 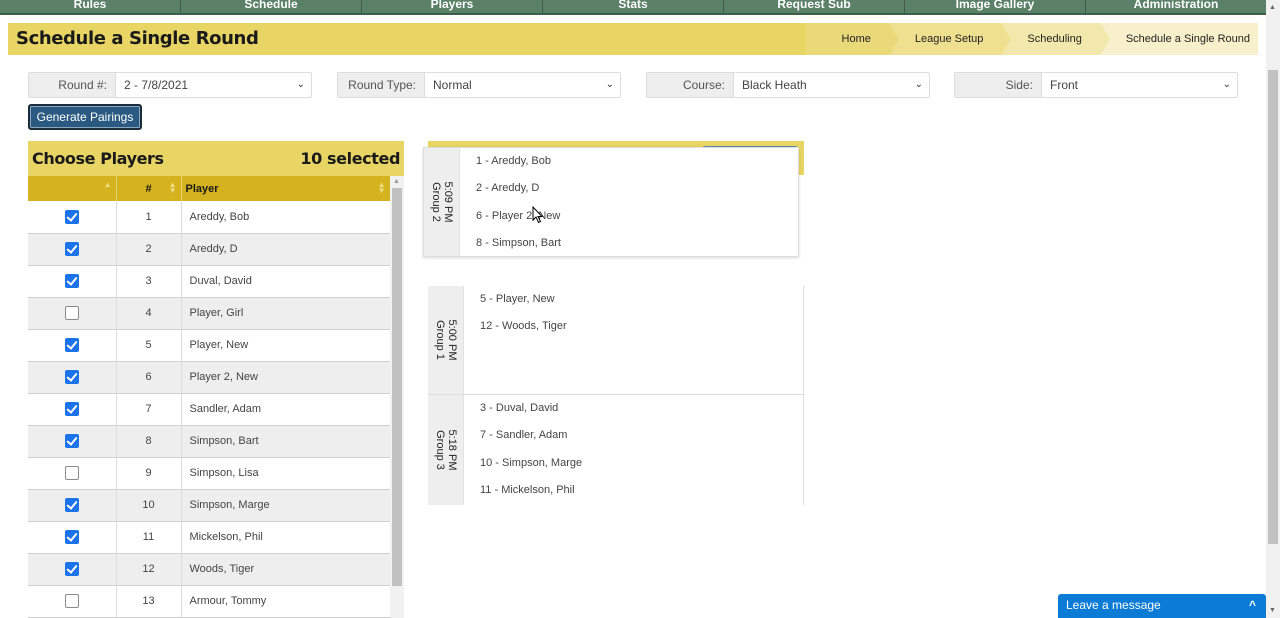 What do you see at coordinates (286, 537) in the screenshot?
I see `player-name: Mickelson, Phil` at bounding box center [286, 537].